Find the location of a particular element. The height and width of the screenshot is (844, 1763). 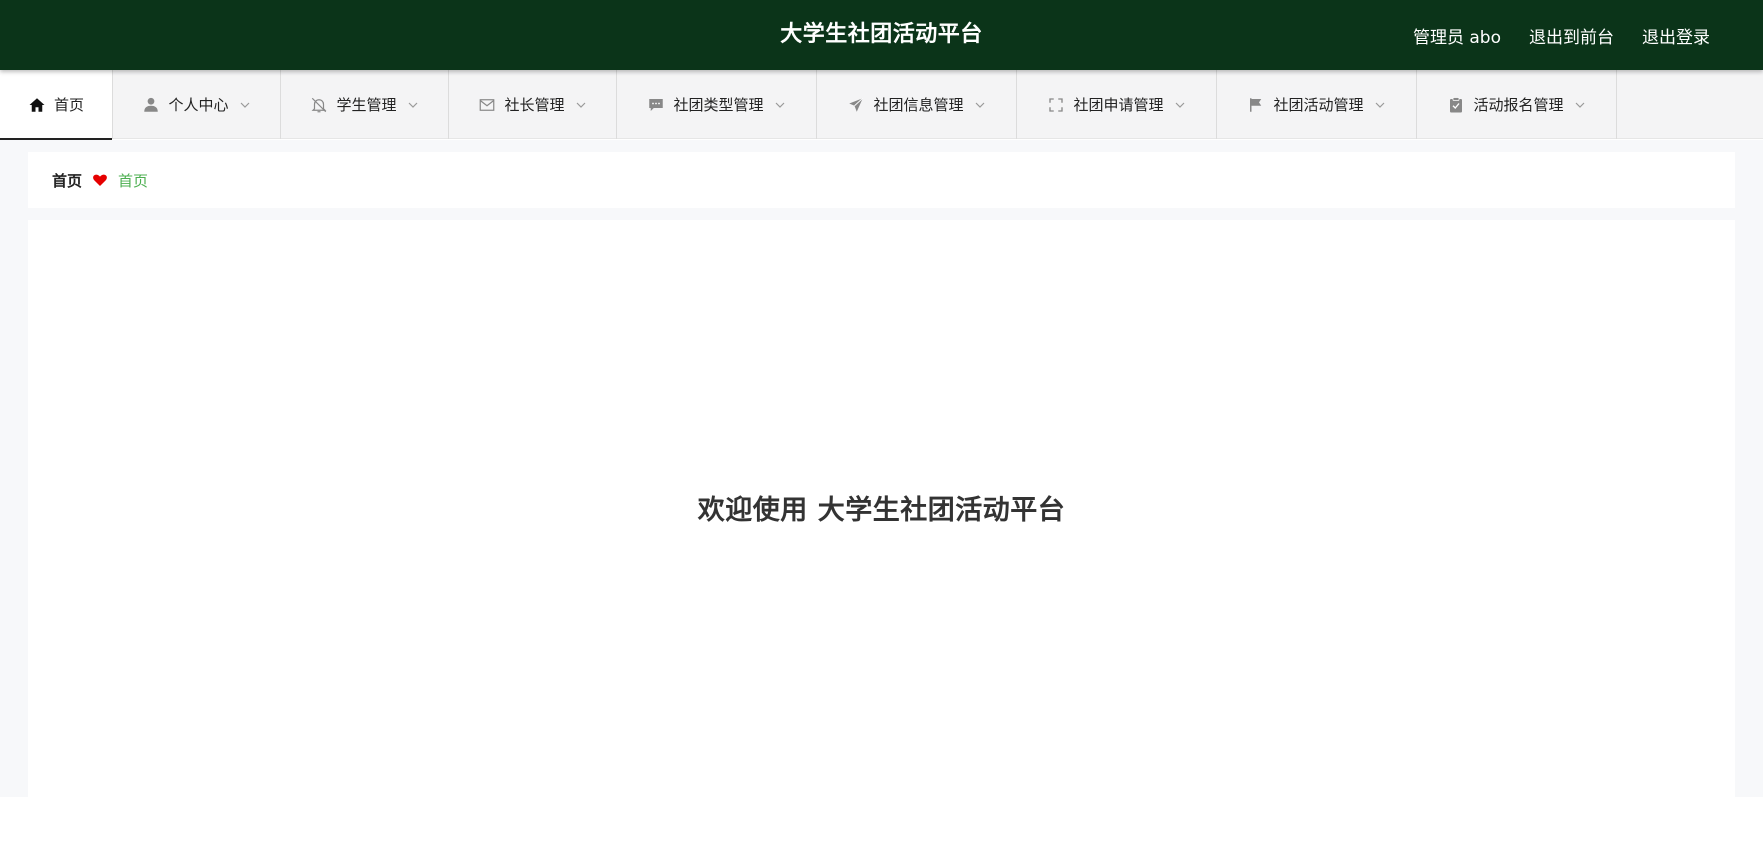

breadcrumb-root-link: 首页 is located at coordinates (67, 180).